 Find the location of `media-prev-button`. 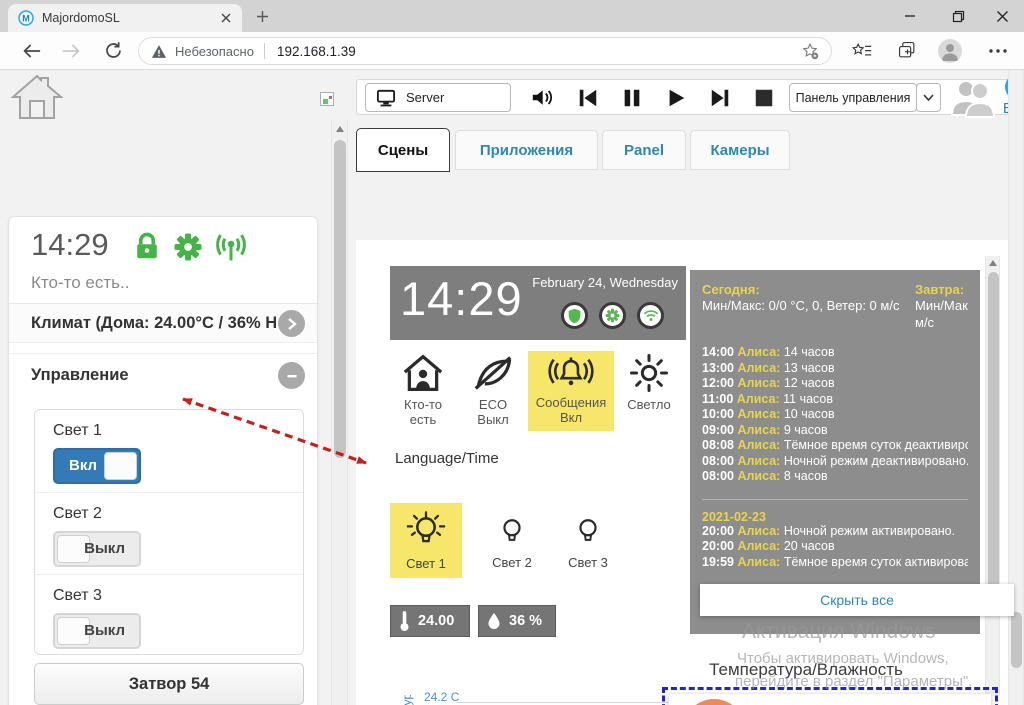

media-prev-button is located at coordinates (588, 97).